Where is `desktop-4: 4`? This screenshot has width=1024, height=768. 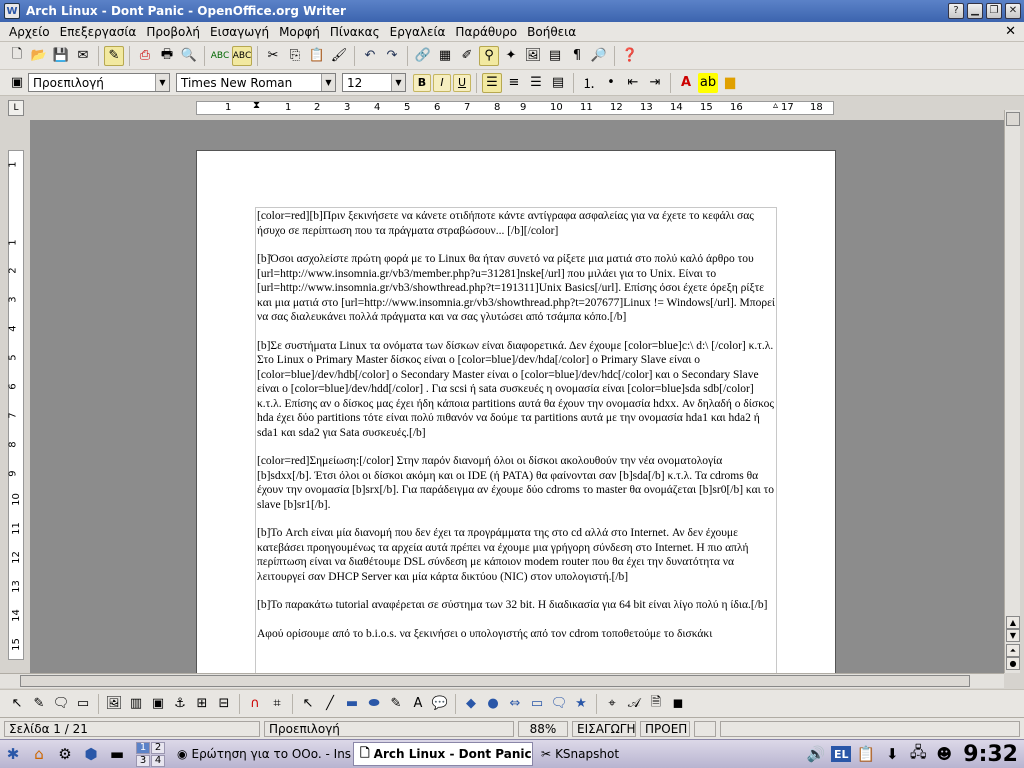 desktop-4: 4 is located at coordinates (158, 760).